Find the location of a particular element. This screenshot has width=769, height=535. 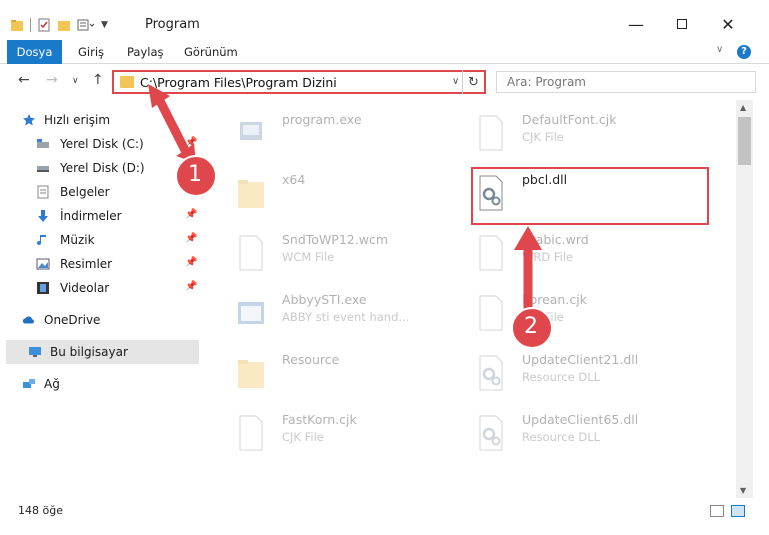

sidebar-item-disk-c: Yerel Disk (C:) 📌 is located at coordinates (100, 144).